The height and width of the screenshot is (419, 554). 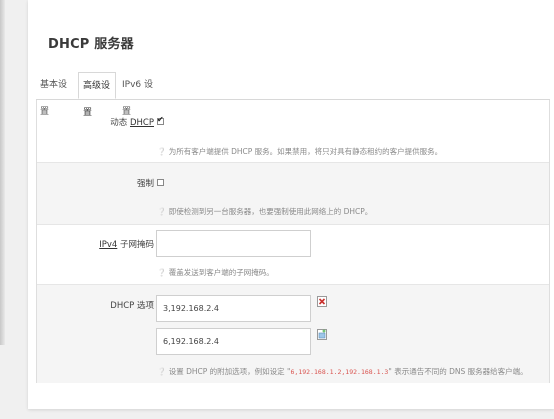 What do you see at coordinates (233, 308) in the screenshot?
I see `dhcp-option-input-1: 3,192.168.2.4` at bounding box center [233, 308].